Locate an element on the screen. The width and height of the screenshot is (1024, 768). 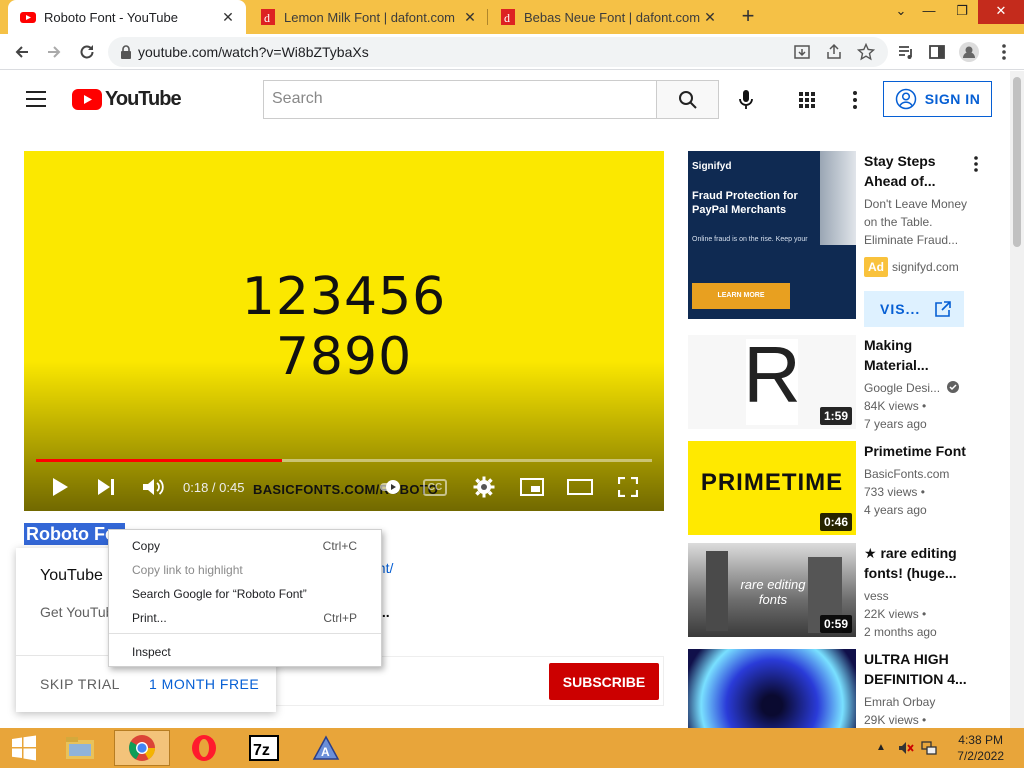
media-control-button is located at coordinates (906, 52).